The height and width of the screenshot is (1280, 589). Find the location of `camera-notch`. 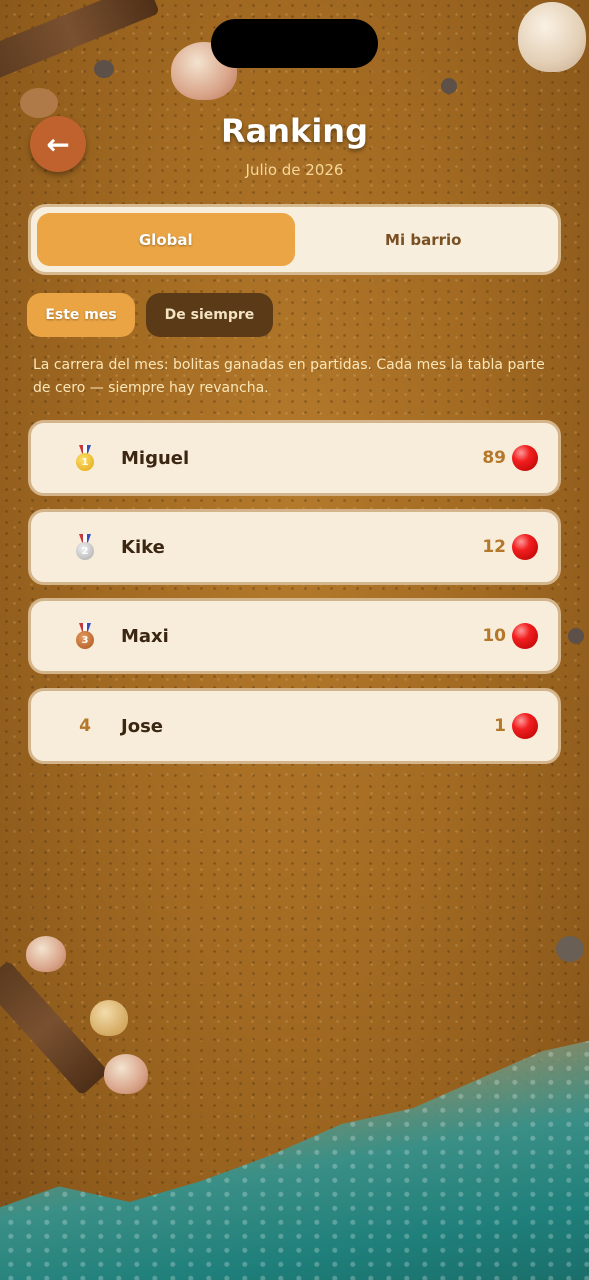

camera-notch is located at coordinates (294, 43).